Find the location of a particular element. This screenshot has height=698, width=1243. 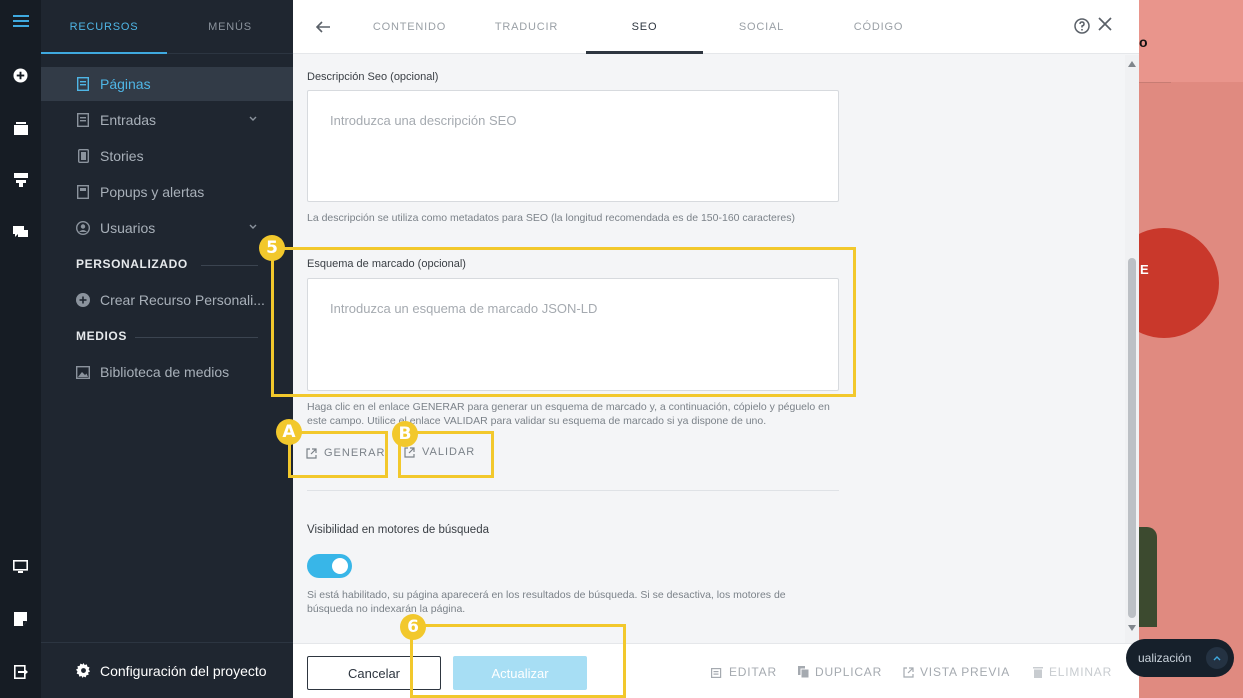

desktop-icon is located at coordinates (20, 567).